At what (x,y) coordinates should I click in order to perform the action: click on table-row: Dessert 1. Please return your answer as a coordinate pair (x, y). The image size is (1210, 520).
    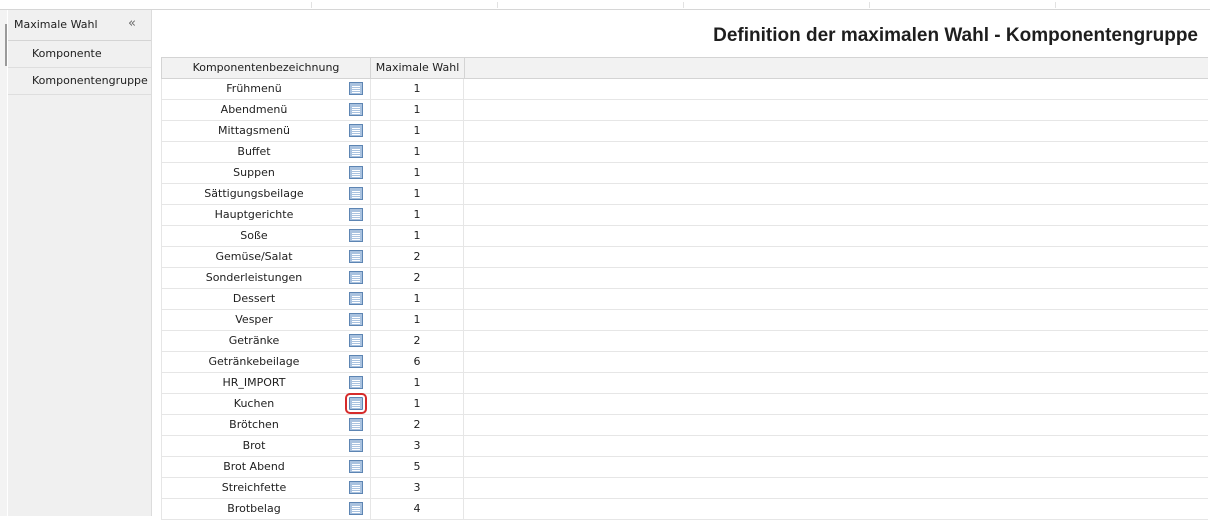
    Looking at the image, I should click on (684, 299).